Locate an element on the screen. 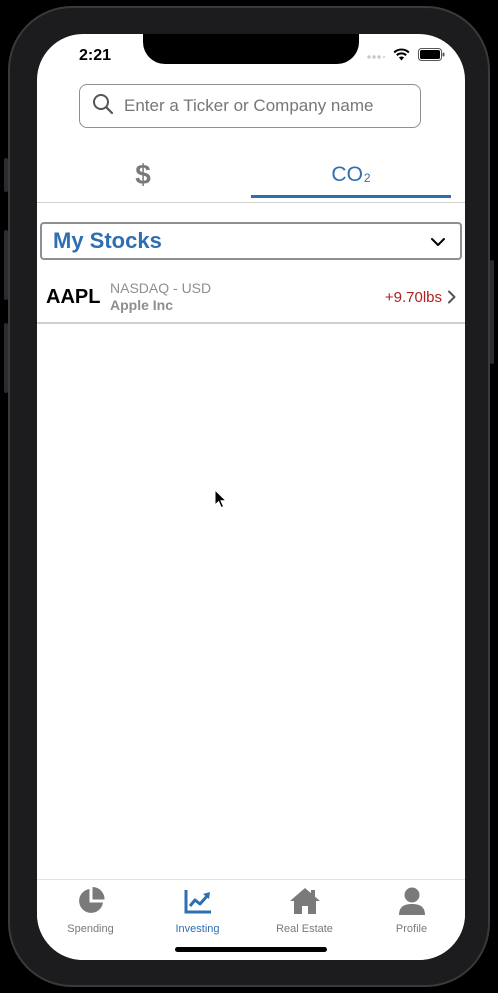 The width and height of the screenshot is (498, 993). stock-exchange: NASDAQ - USD is located at coordinates (161, 288).